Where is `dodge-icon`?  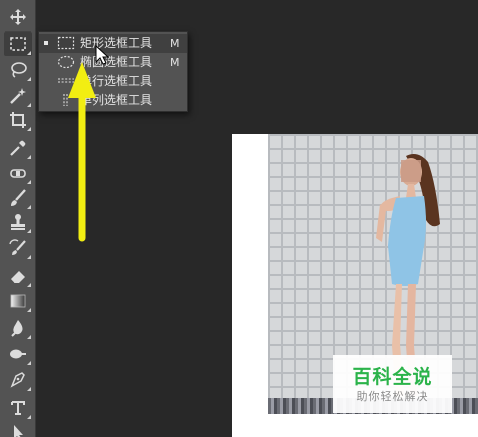
dodge-icon is located at coordinates (18, 354).